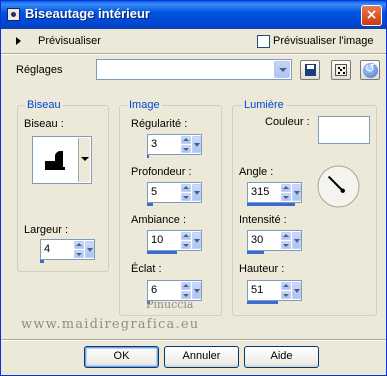 This screenshot has width=387, height=376. What do you see at coordinates (67, 249) in the screenshot?
I see `width-spinbox: 4` at bounding box center [67, 249].